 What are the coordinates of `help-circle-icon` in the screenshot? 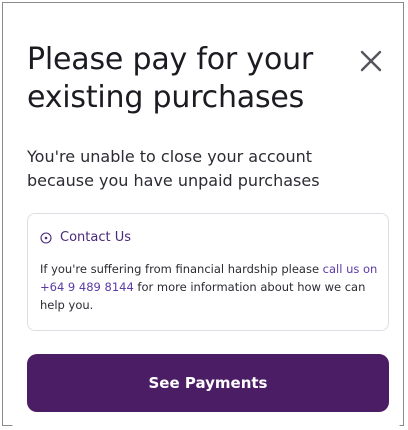 It's located at (46, 237).